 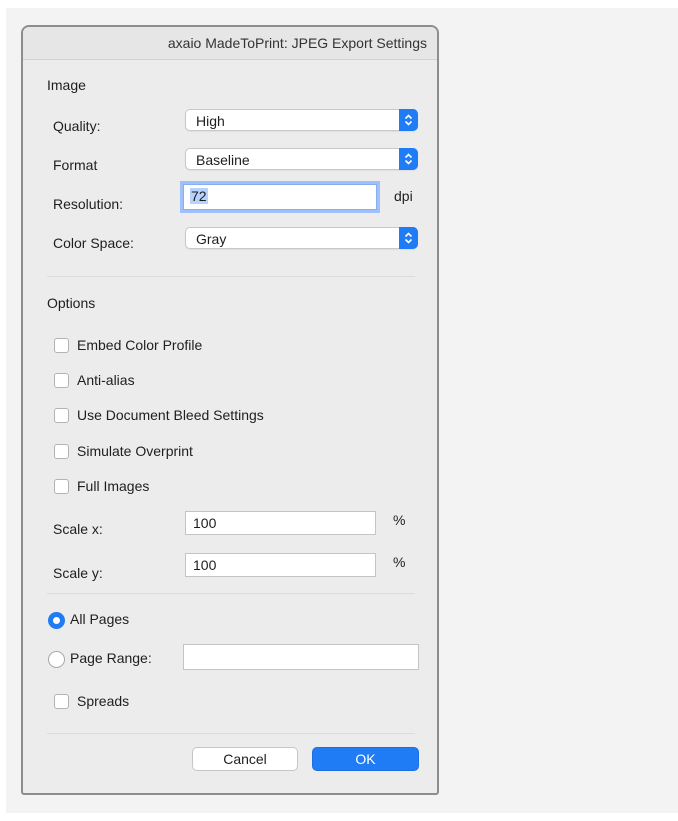 What do you see at coordinates (113, 486) in the screenshot?
I see `full-images-label: Full Images` at bounding box center [113, 486].